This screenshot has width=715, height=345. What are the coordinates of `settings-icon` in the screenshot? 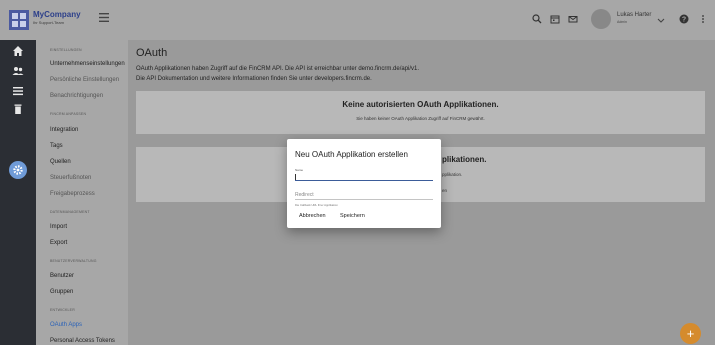 It's located at (18, 170).